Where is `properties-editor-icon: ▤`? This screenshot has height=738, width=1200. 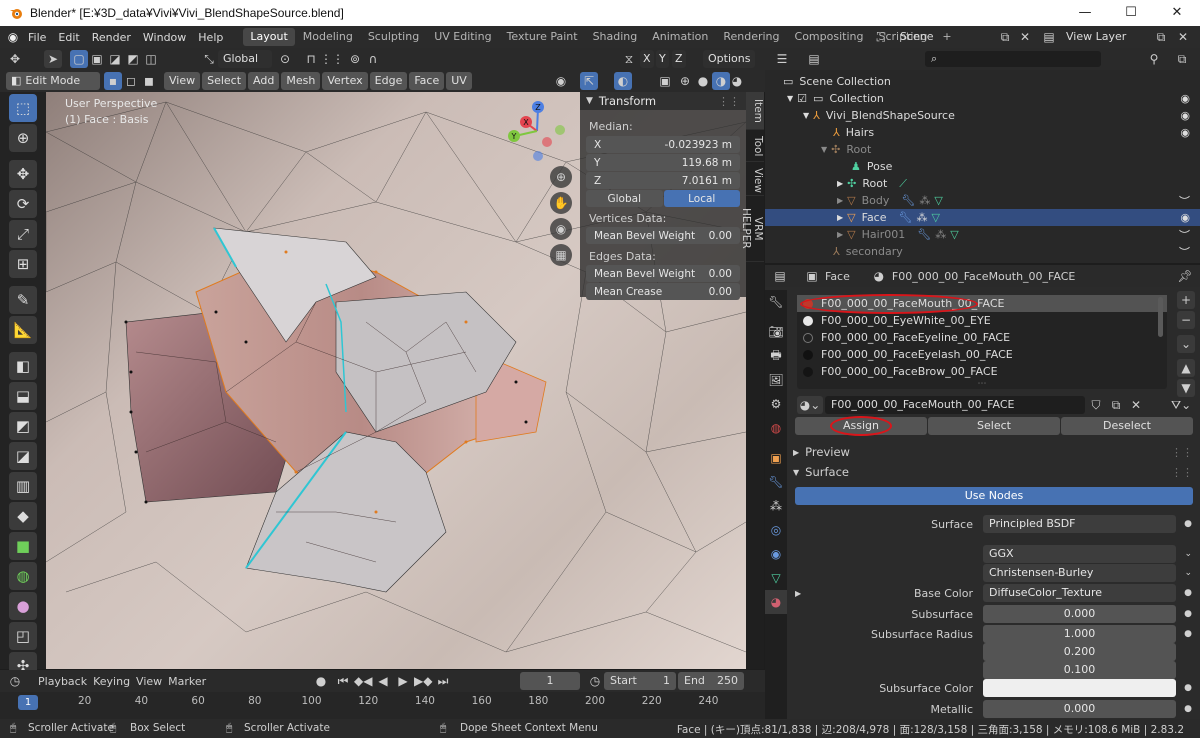 properties-editor-icon: ▤ is located at coordinates (780, 276).